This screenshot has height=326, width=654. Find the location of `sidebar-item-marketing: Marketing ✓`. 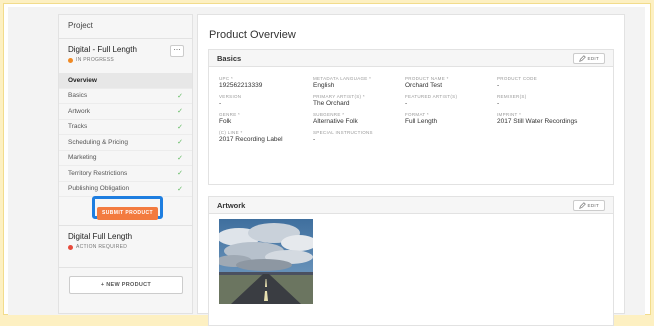

sidebar-item-marketing: Marketing ✓ is located at coordinates (125, 158).